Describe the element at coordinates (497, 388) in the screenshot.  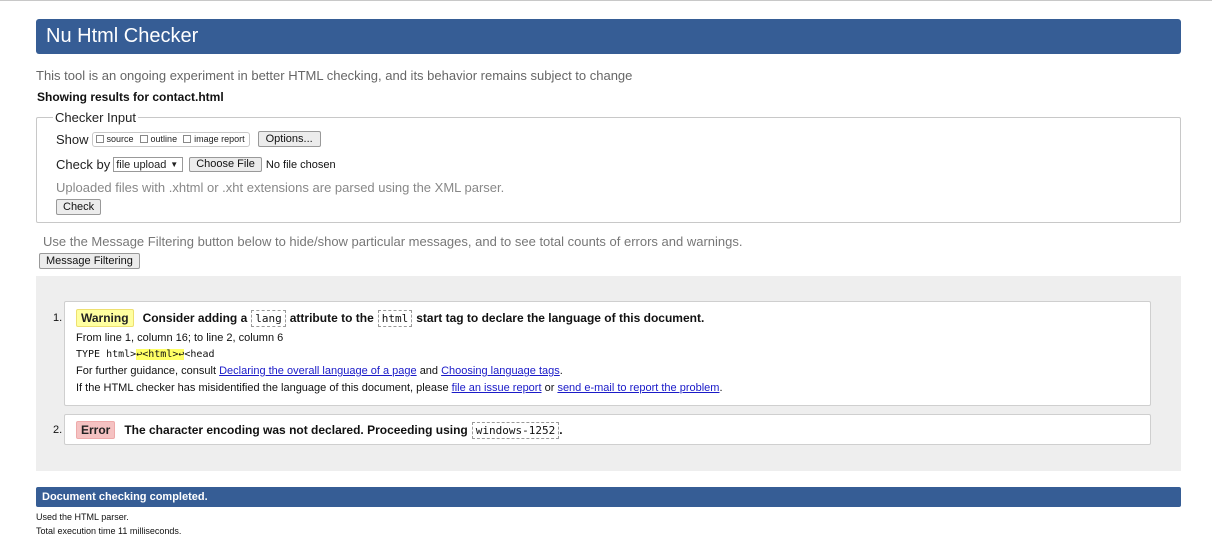
I see `file-issue-report-link: file an issue report` at that location.